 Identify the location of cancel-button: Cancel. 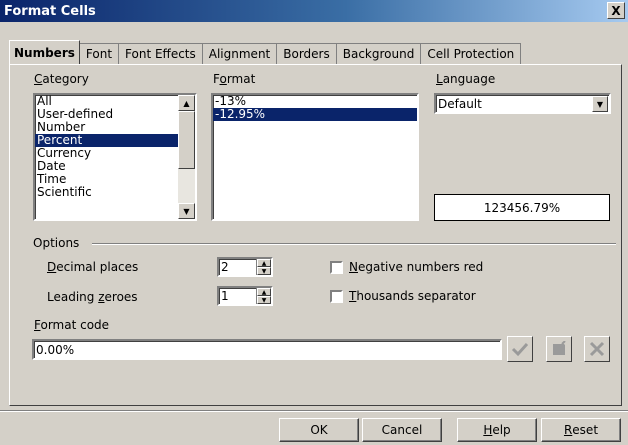
(402, 430).